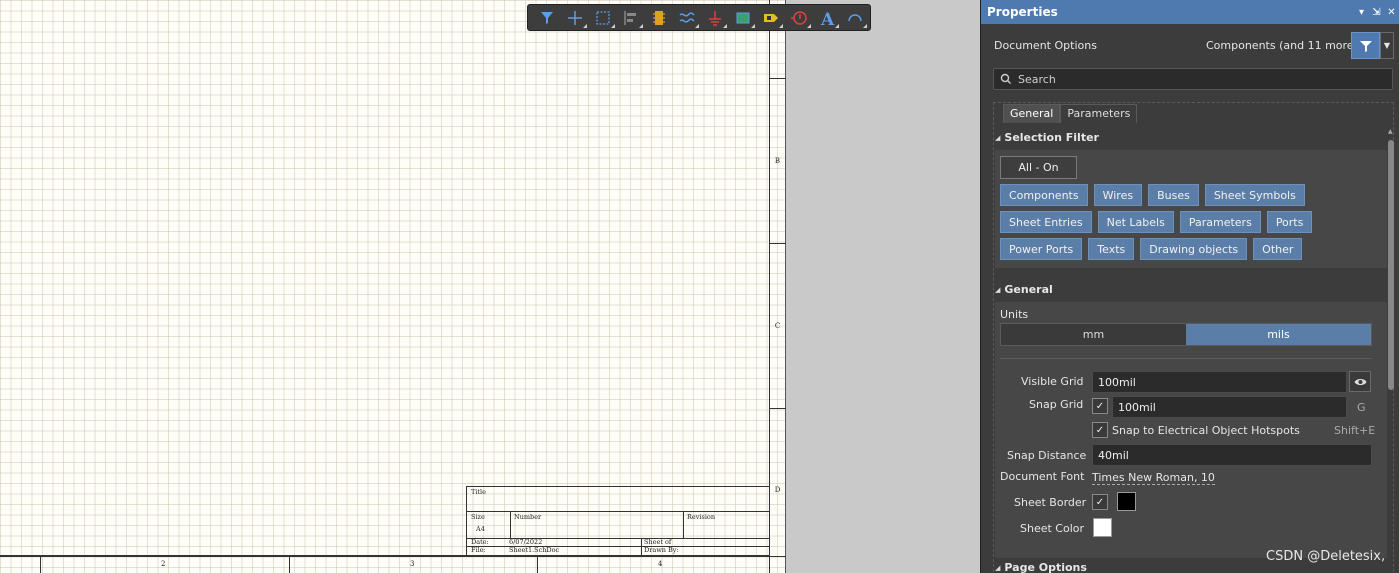 This screenshot has width=1399, height=573. What do you see at coordinates (631, 18) in the screenshot?
I see `align-tool-button` at bounding box center [631, 18].